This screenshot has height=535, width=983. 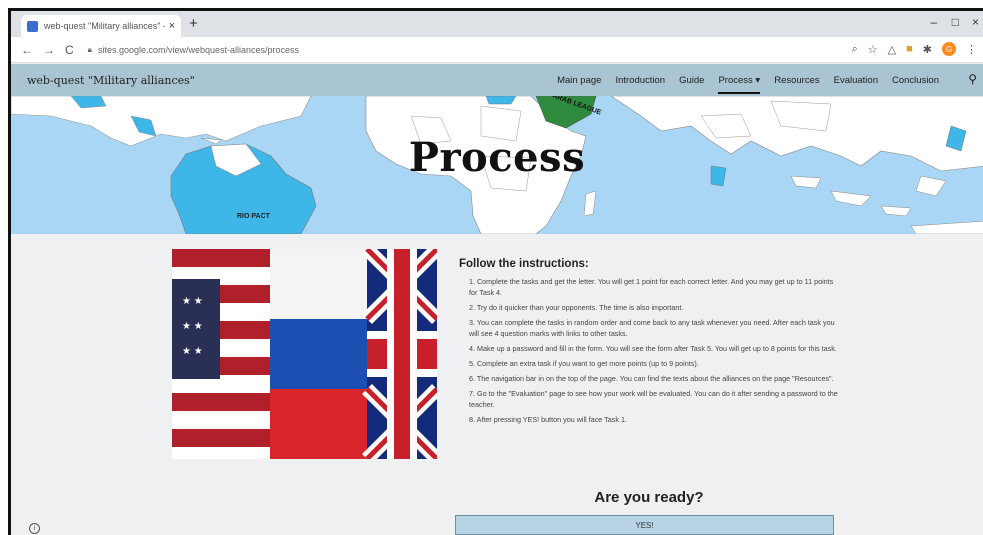 I want to click on search-icon: ⚲, so click(x=972, y=79).